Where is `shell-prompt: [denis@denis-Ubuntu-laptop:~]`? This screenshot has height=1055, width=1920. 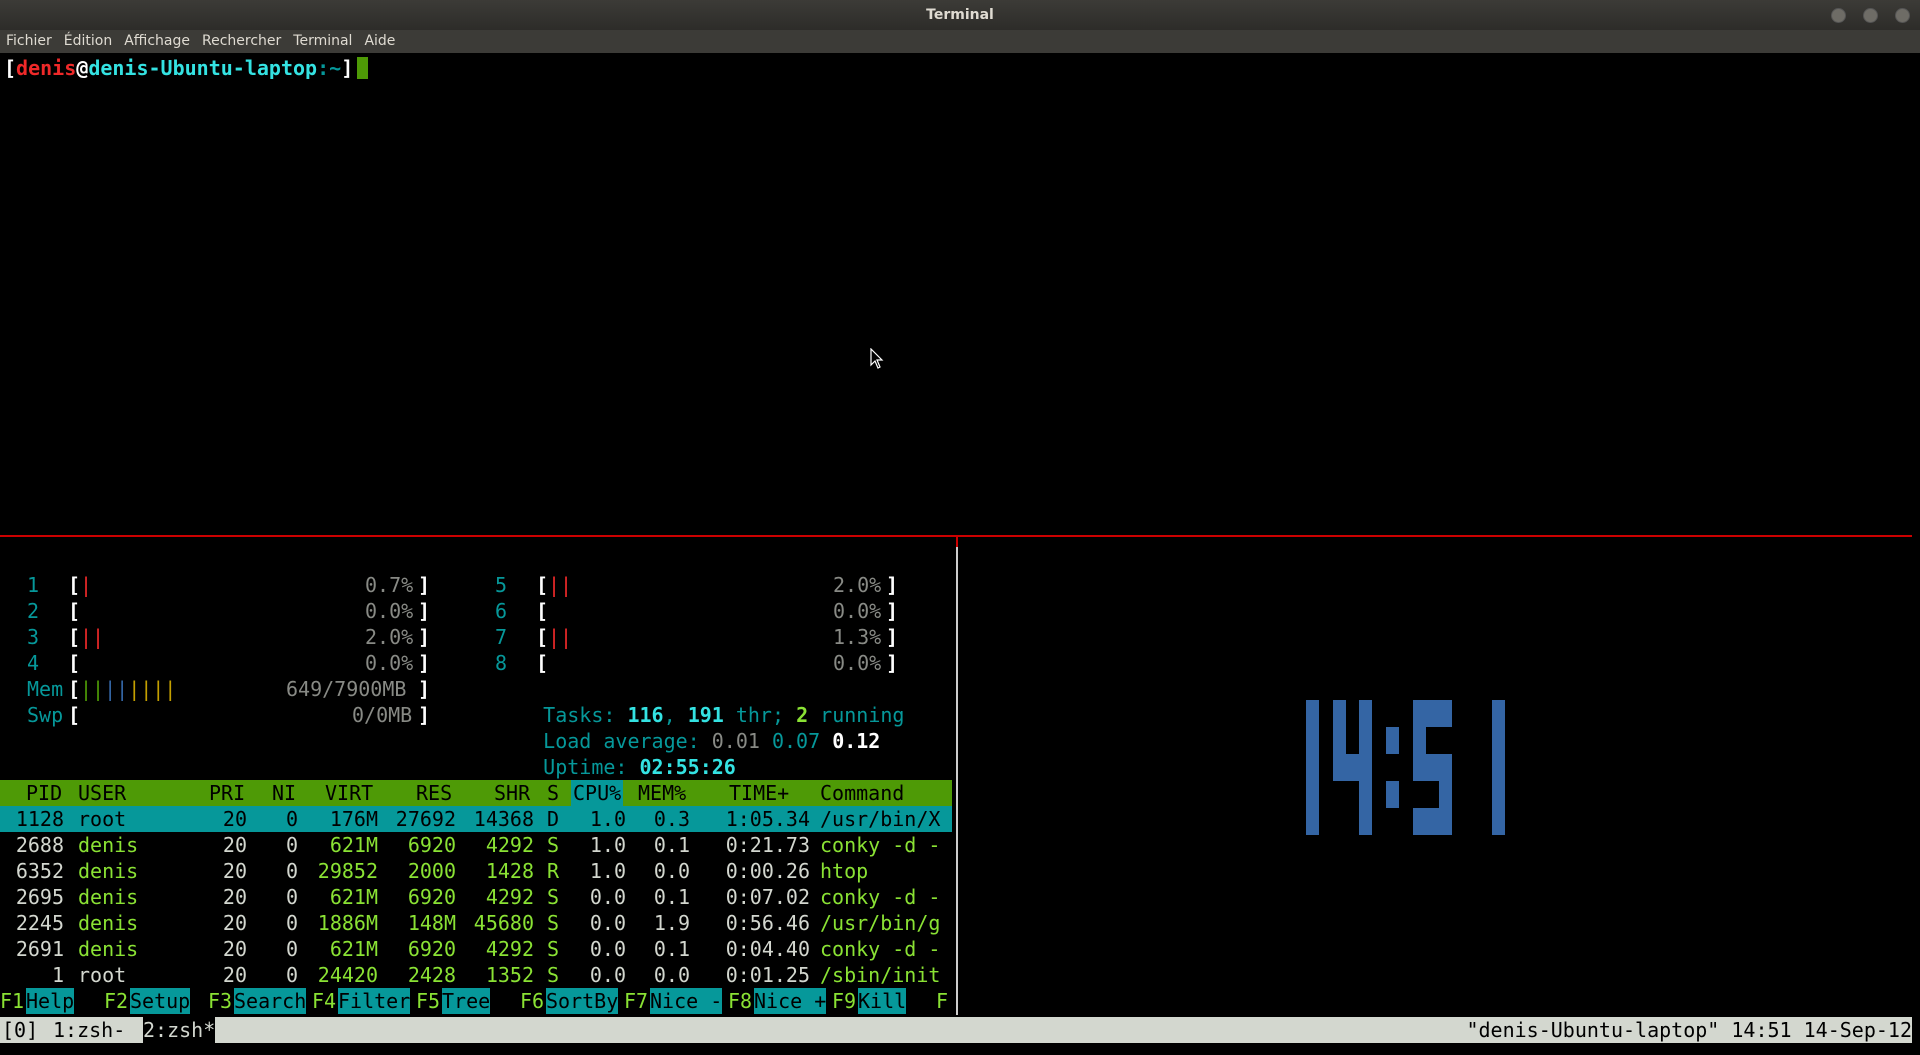
shell-prompt: [denis@denis-Ubuntu-laptop:~] is located at coordinates (186, 68).